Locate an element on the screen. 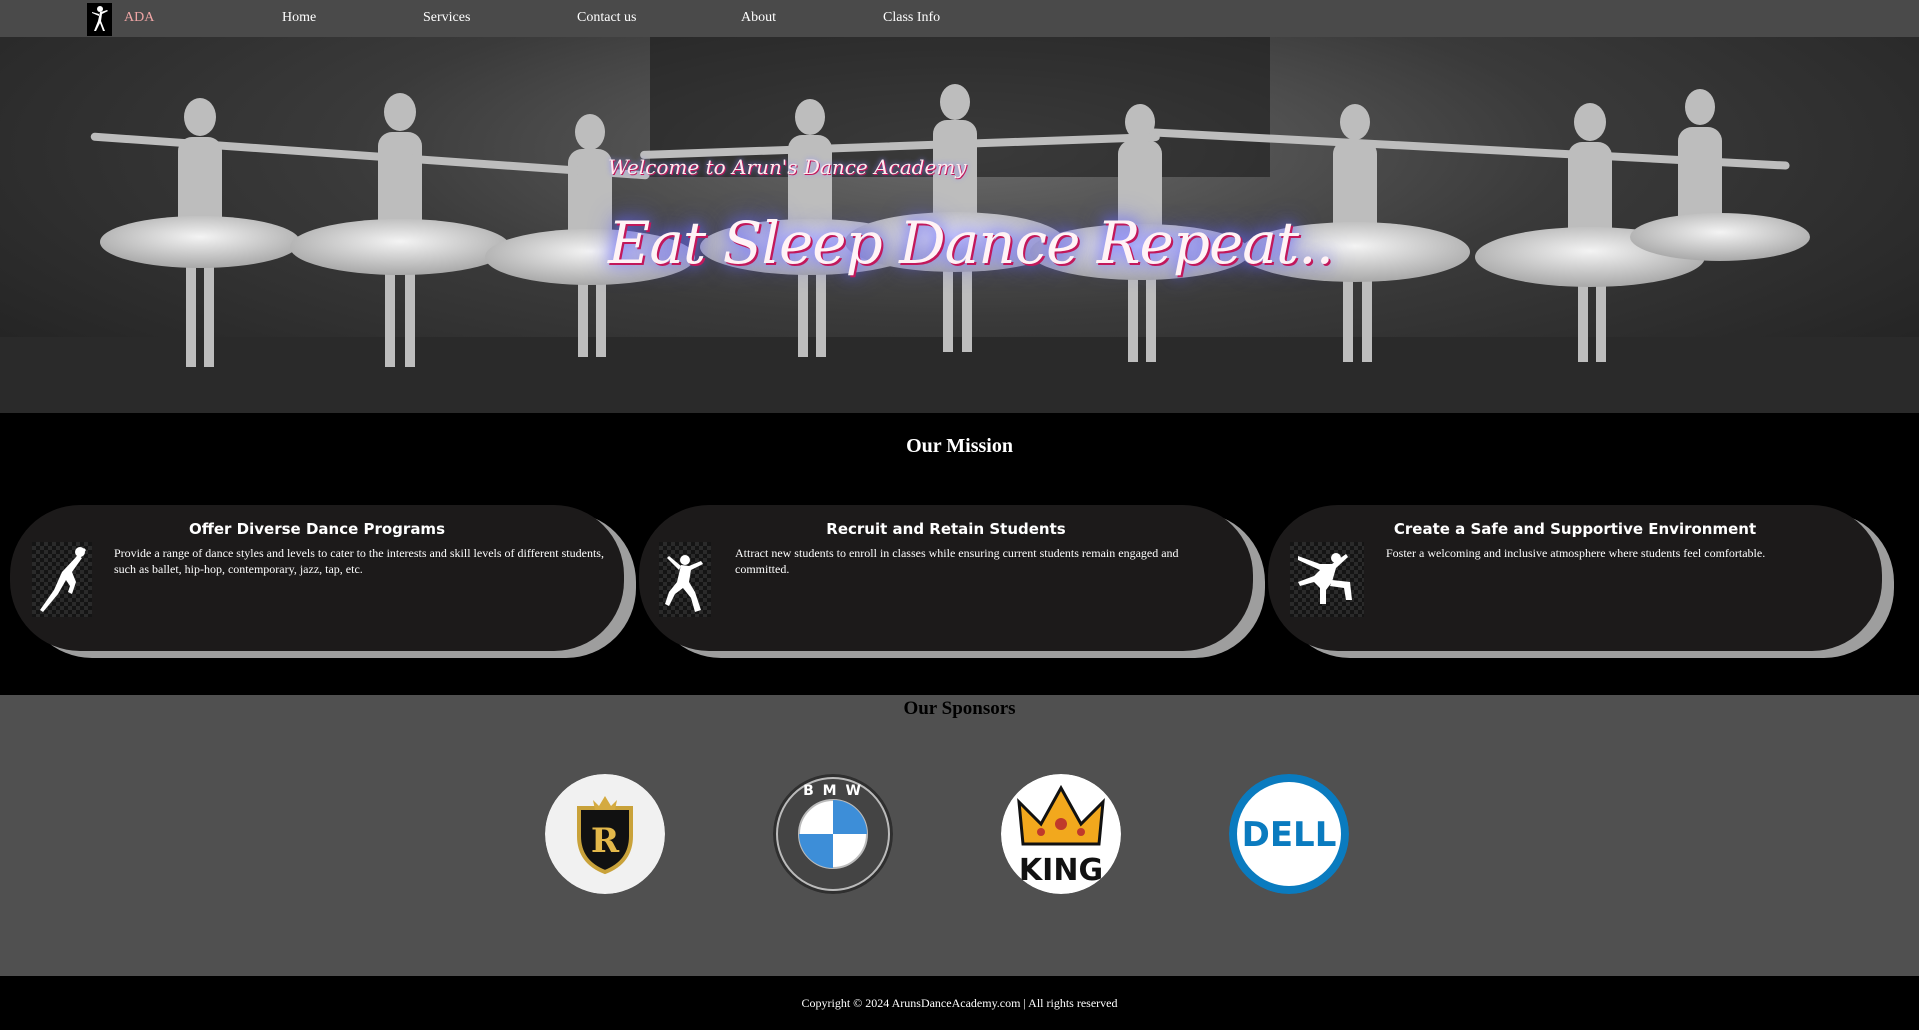  nav-link-contact: Contact us is located at coordinates (607, 18).